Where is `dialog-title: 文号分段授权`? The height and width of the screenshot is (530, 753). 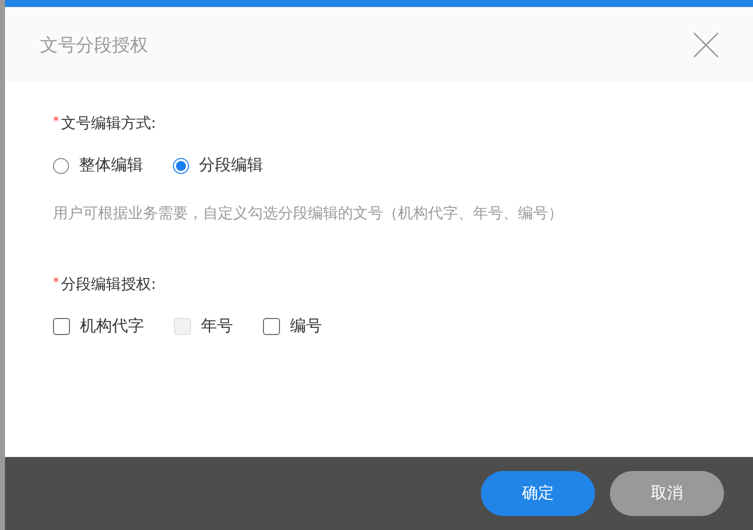
dialog-title: 文号分段授权 is located at coordinates (94, 45).